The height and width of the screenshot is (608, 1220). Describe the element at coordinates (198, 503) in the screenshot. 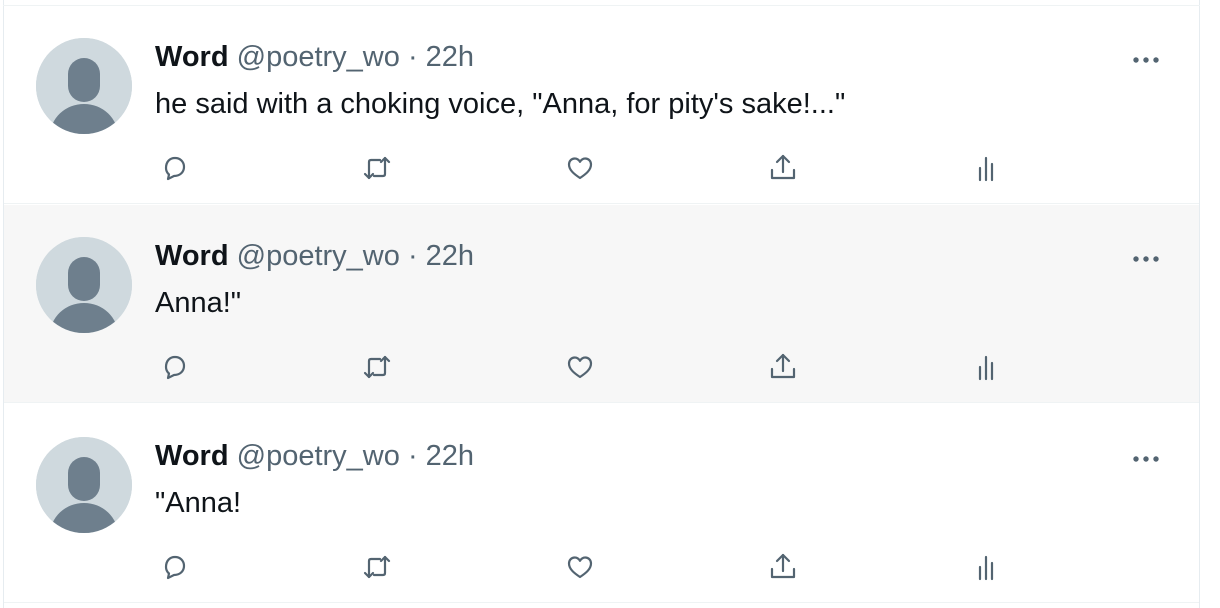

I see `tweet-text: "Anna!` at that location.